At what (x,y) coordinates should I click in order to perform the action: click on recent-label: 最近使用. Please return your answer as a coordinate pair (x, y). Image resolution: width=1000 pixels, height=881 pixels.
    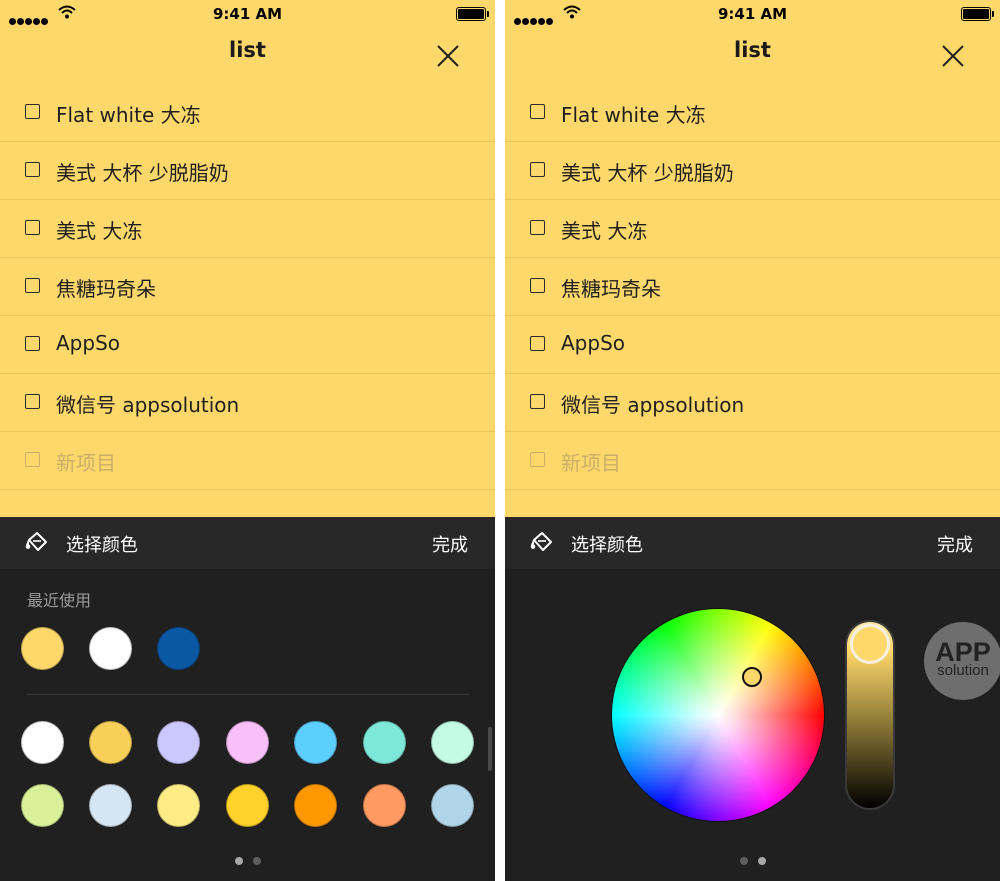
    Looking at the image, I should click on (59, 600).